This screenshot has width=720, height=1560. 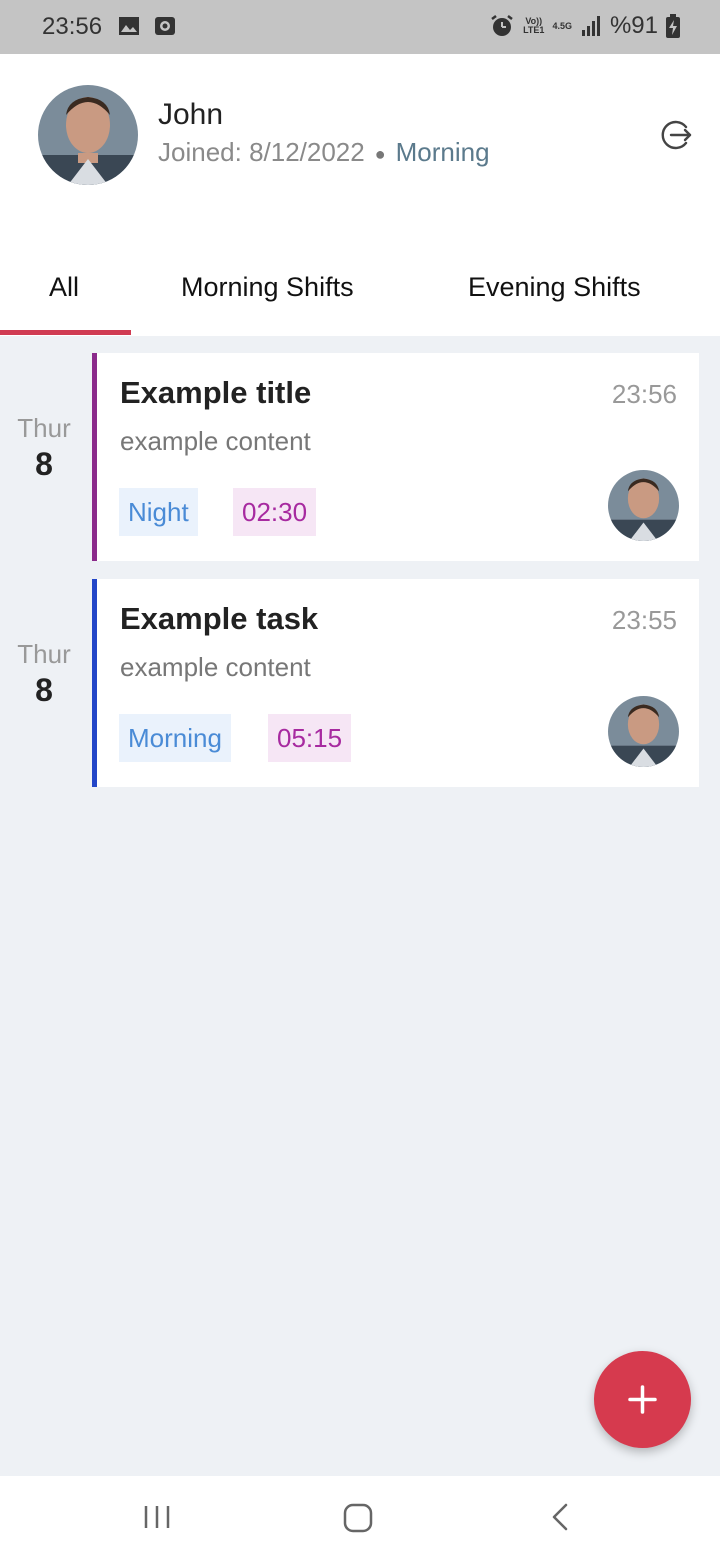 What do you see at coordinates (275, 512) in the screenshot?
I see `duration-chip: 02:30` at bounding box center [275, 512].